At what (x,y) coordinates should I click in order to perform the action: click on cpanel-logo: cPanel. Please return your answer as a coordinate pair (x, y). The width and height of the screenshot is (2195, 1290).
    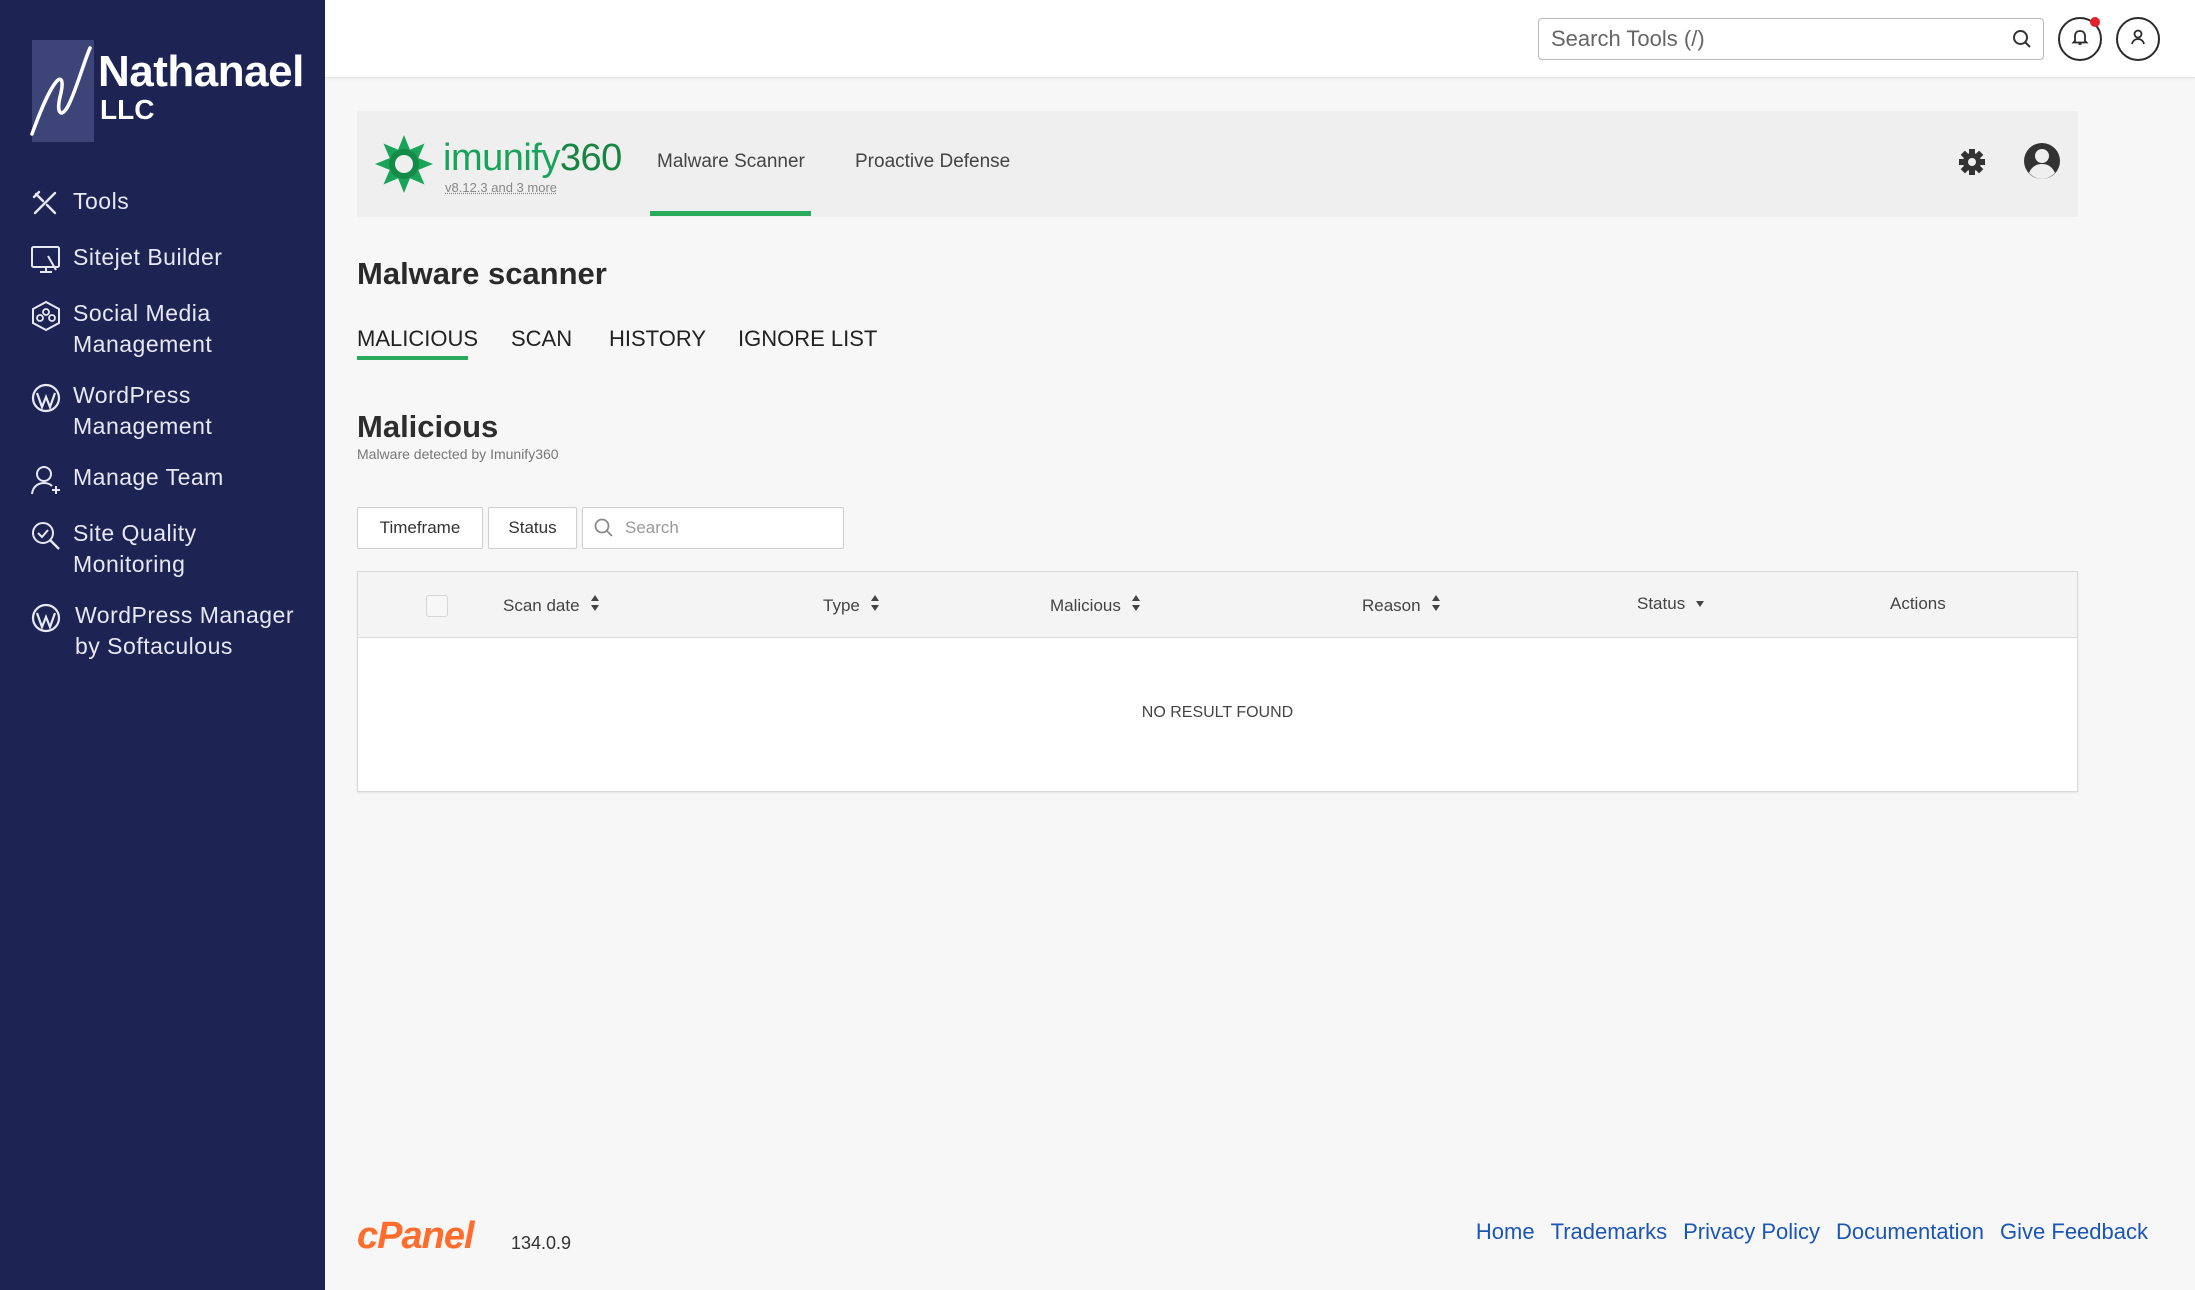
    Looking at the image, I should click on (433, 1238).